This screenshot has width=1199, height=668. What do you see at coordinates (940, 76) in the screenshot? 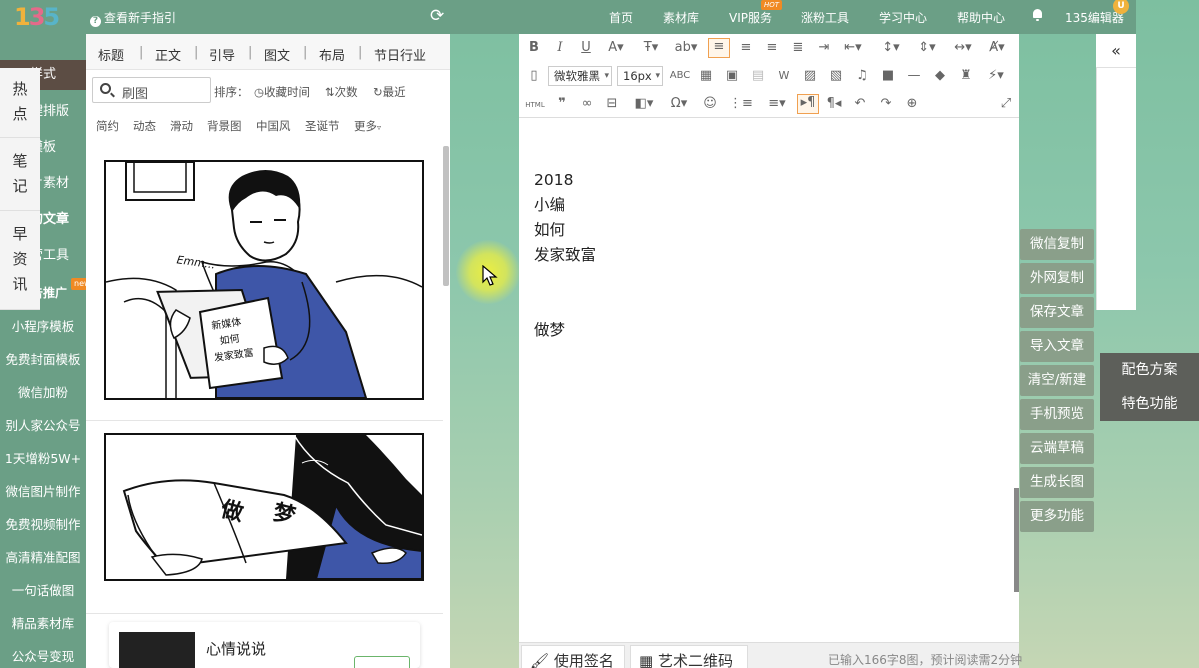
I see `eraser-icon: ◆` at bounding box center [940, 76].